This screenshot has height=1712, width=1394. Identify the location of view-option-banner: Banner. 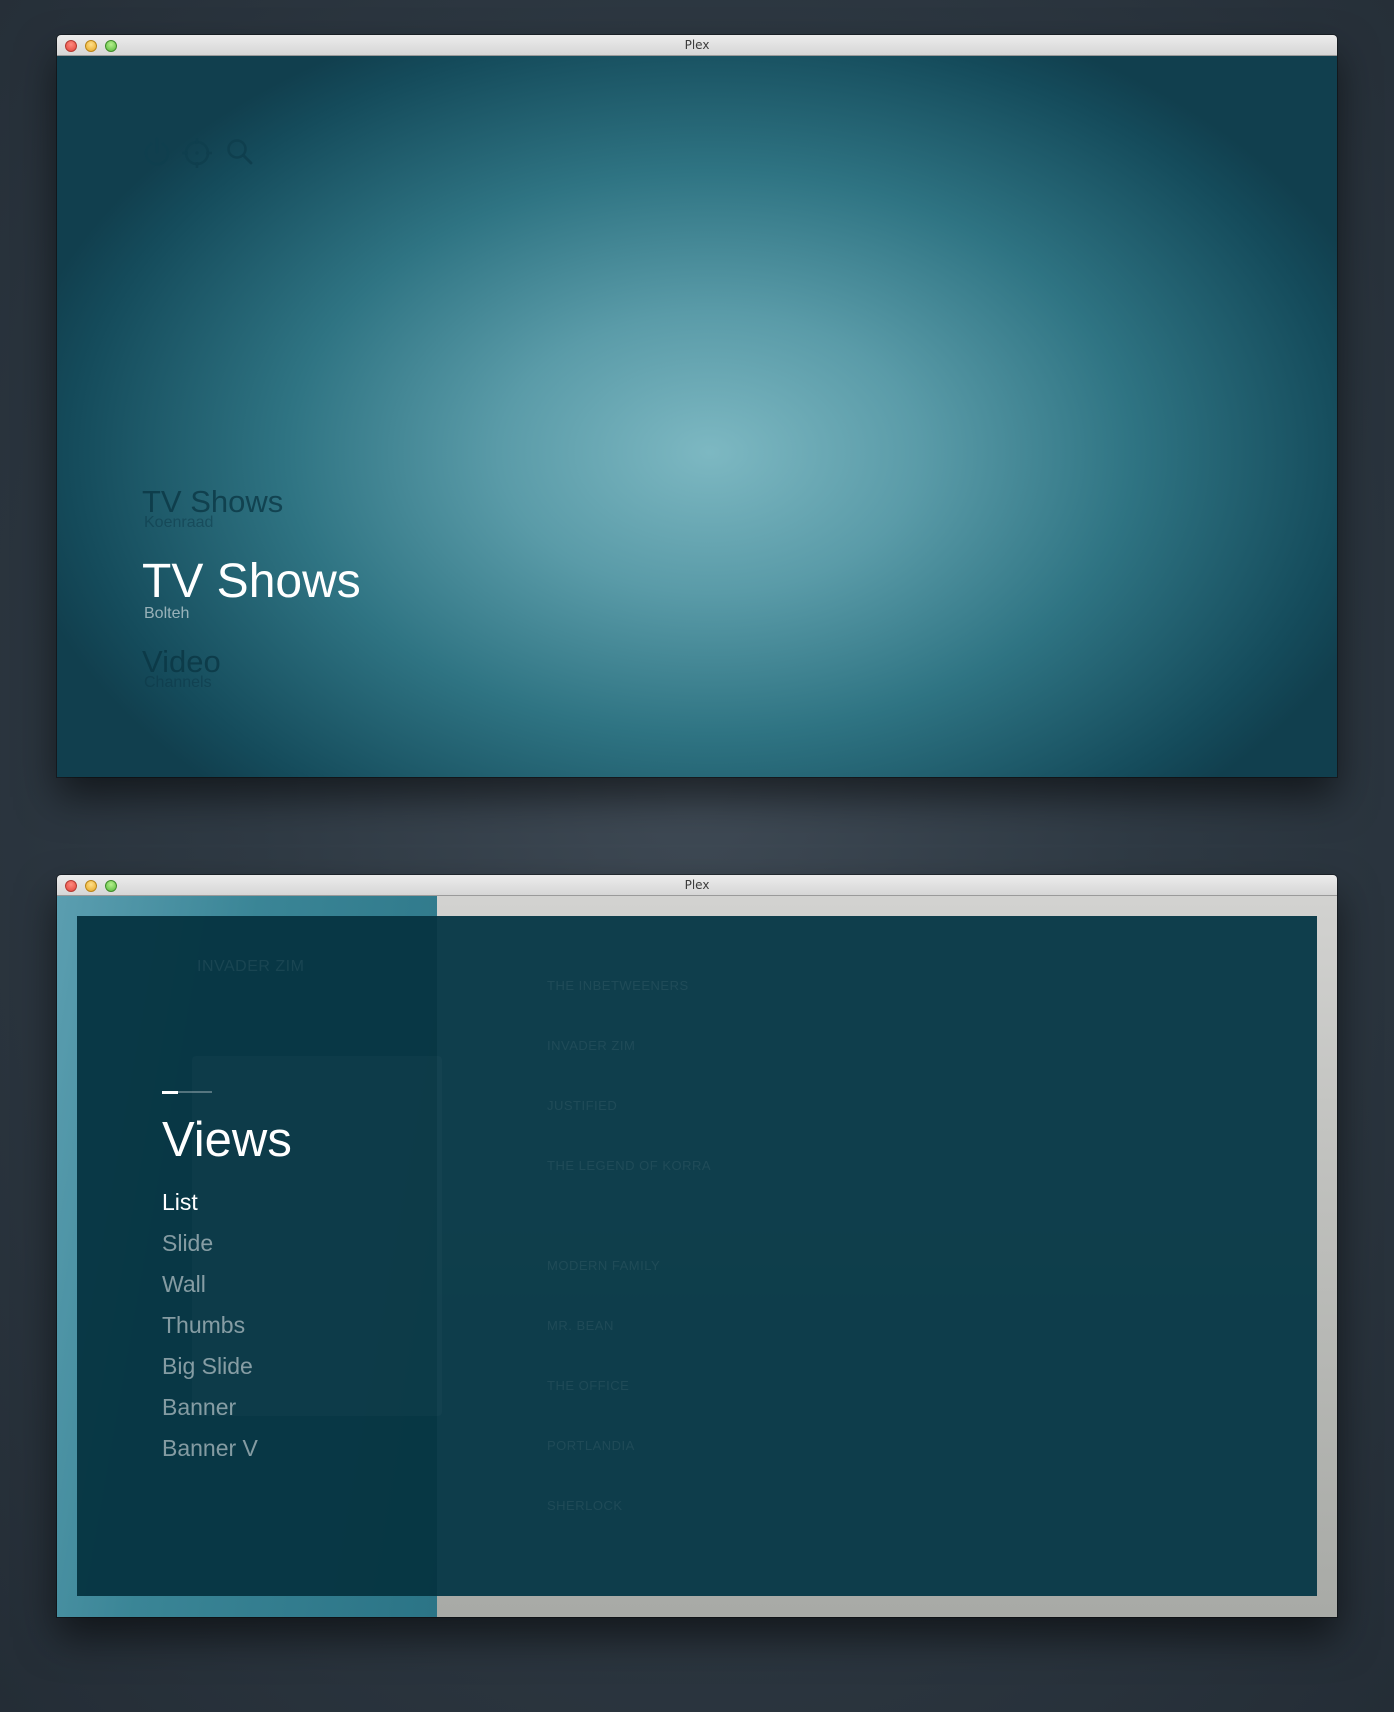
(199, 1407).